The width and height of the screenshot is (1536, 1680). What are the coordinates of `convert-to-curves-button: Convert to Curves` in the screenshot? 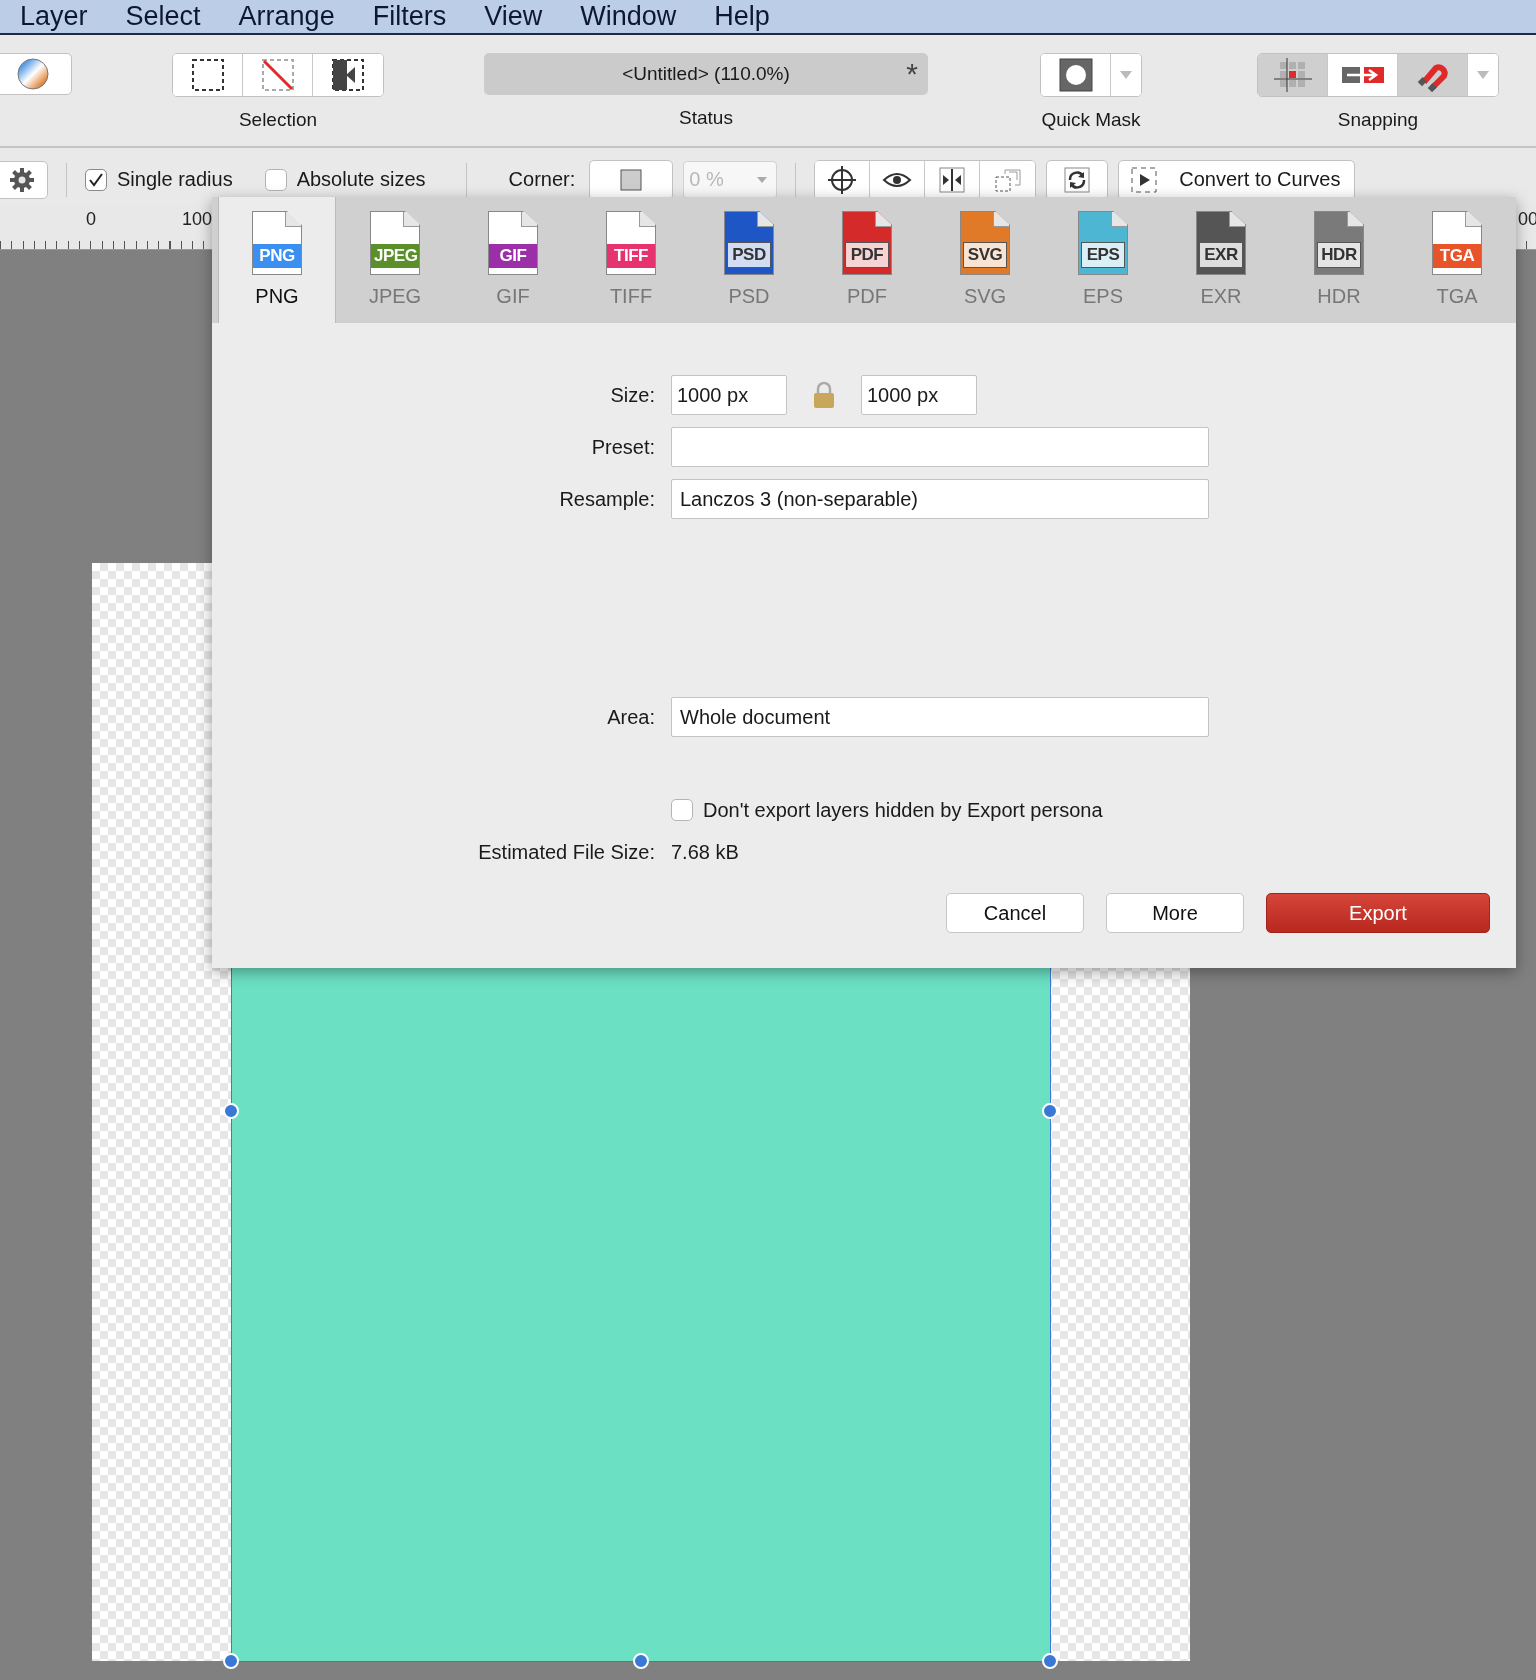 It's located at (1237, 179).